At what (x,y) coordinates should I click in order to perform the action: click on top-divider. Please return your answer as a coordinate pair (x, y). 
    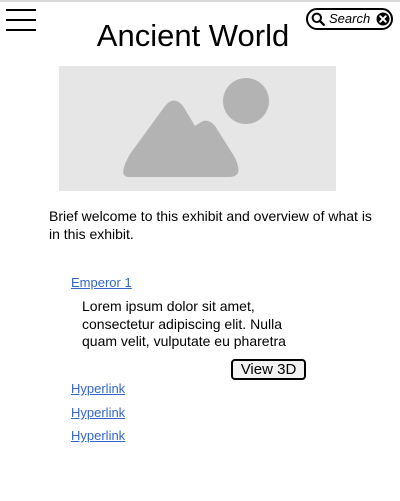
    Looking at the image, I should click on (200, 1).